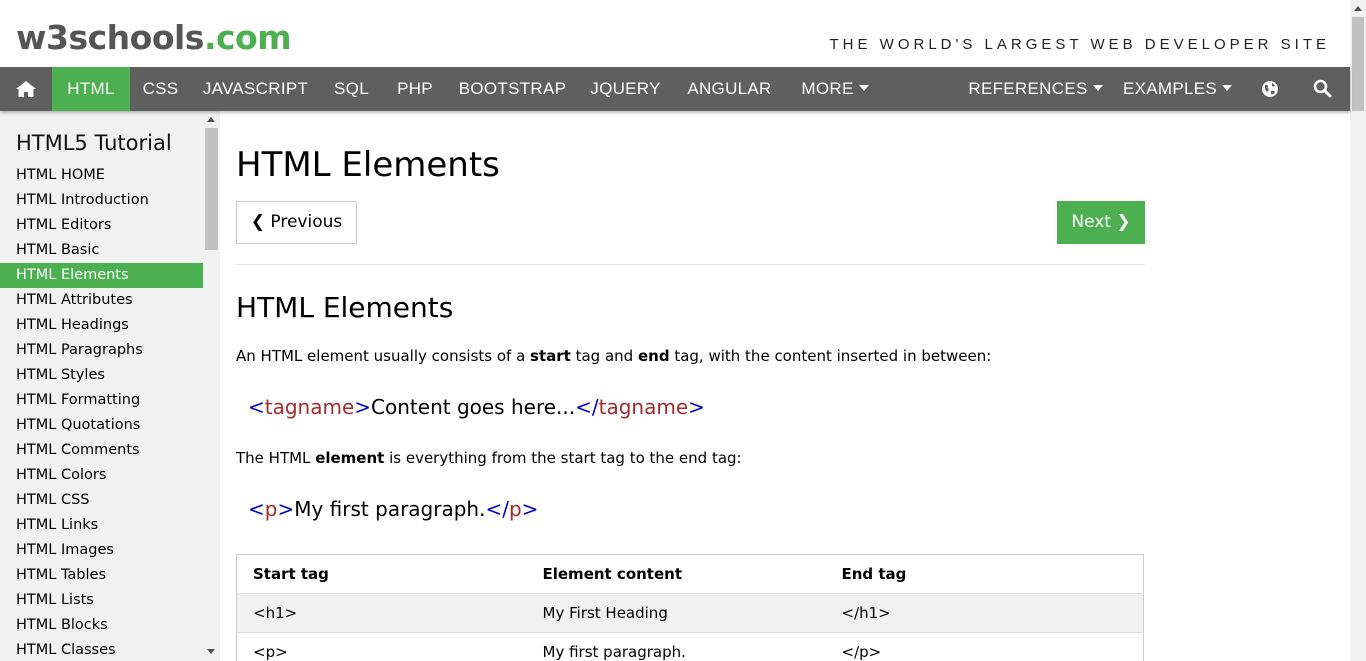  I want to click on table-cell: </p>, so click(984, 646).